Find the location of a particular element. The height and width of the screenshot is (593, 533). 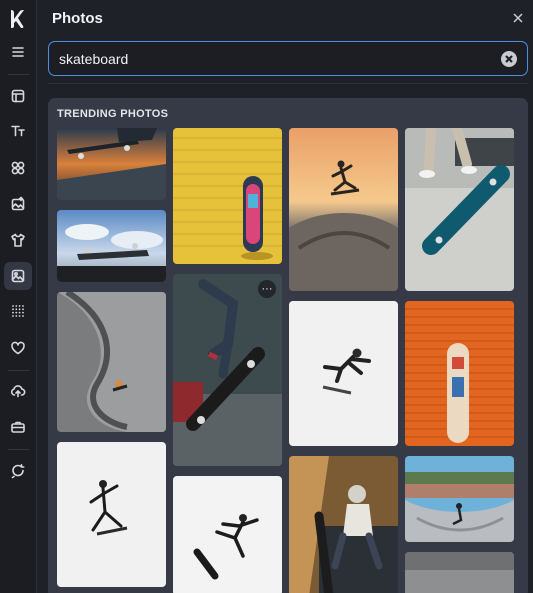

photos-icon is located at coordinates (18, 276).